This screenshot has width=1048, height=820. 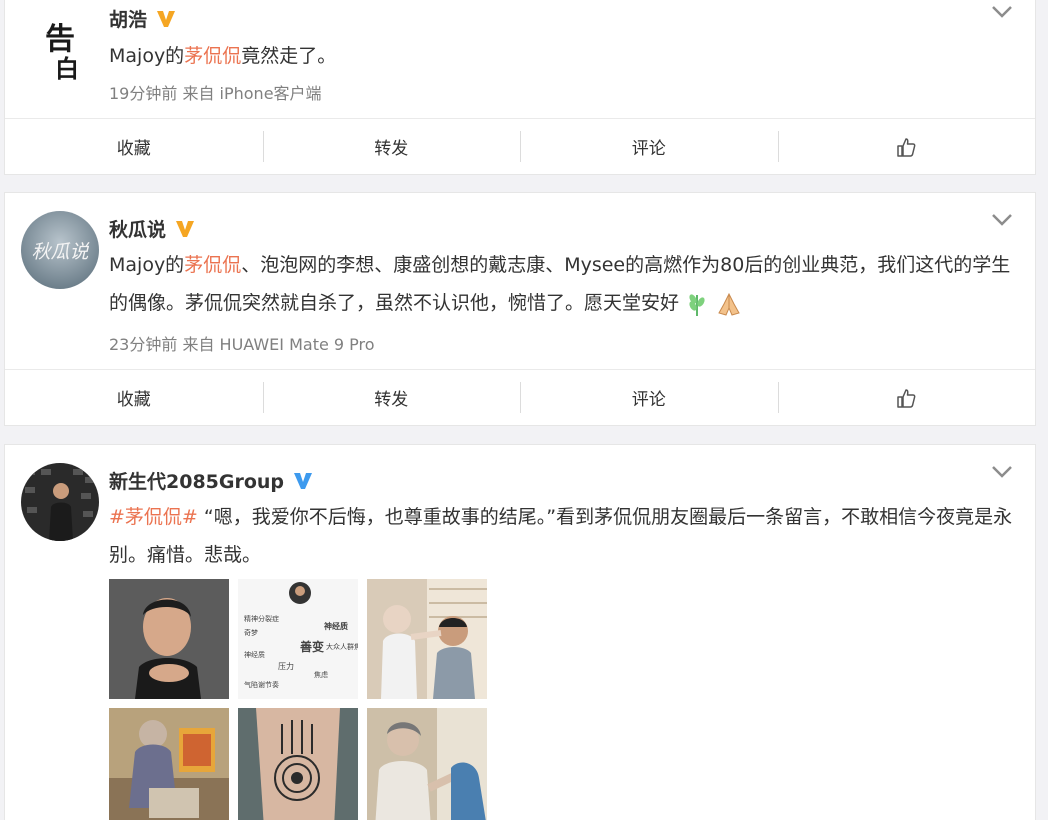 I want to click on avatar: 秋瓜说, so click(x=60, y=250).